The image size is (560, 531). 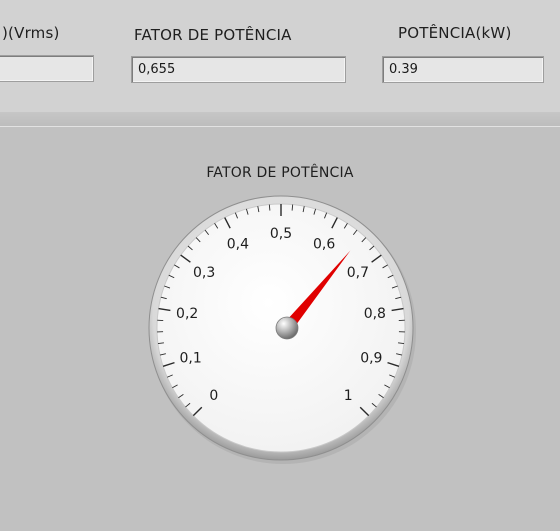 What do you see at coordinates (187, 314) in the screenshot?
I see `gauge-tick-label: 0,2` at bounding box center [187, 314].